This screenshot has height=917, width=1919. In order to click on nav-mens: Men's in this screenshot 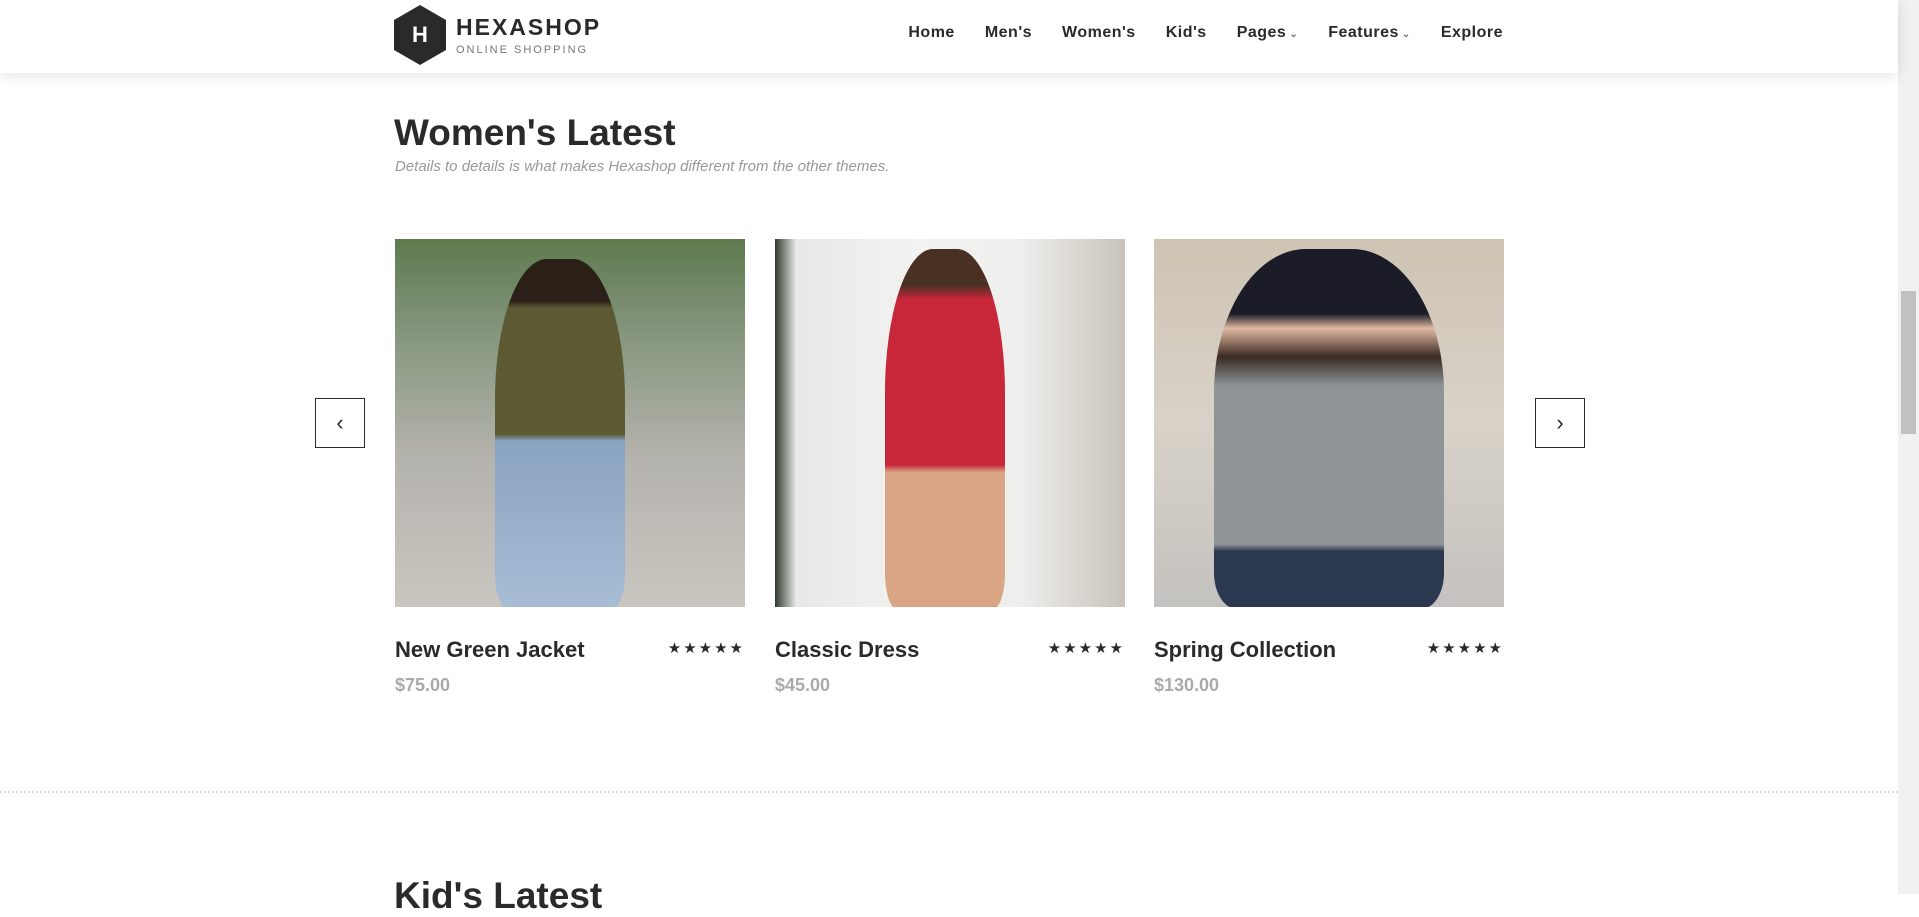, I will do `click(1008, 33)`.